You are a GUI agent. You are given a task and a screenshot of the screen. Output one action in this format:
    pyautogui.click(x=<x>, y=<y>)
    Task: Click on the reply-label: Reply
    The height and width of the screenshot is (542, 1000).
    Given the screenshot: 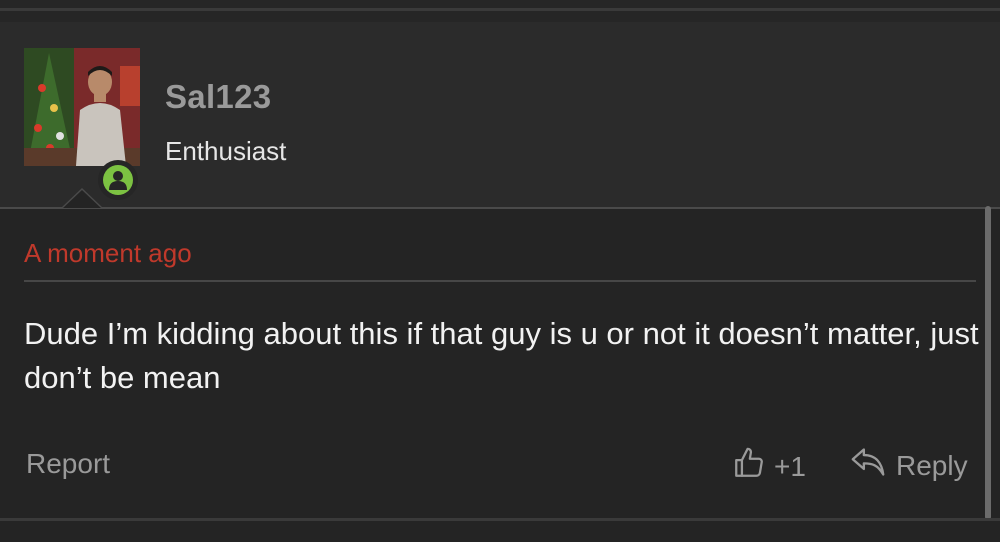 What is the action you would take?
    pyautogui.click(x=932, y=465)
    